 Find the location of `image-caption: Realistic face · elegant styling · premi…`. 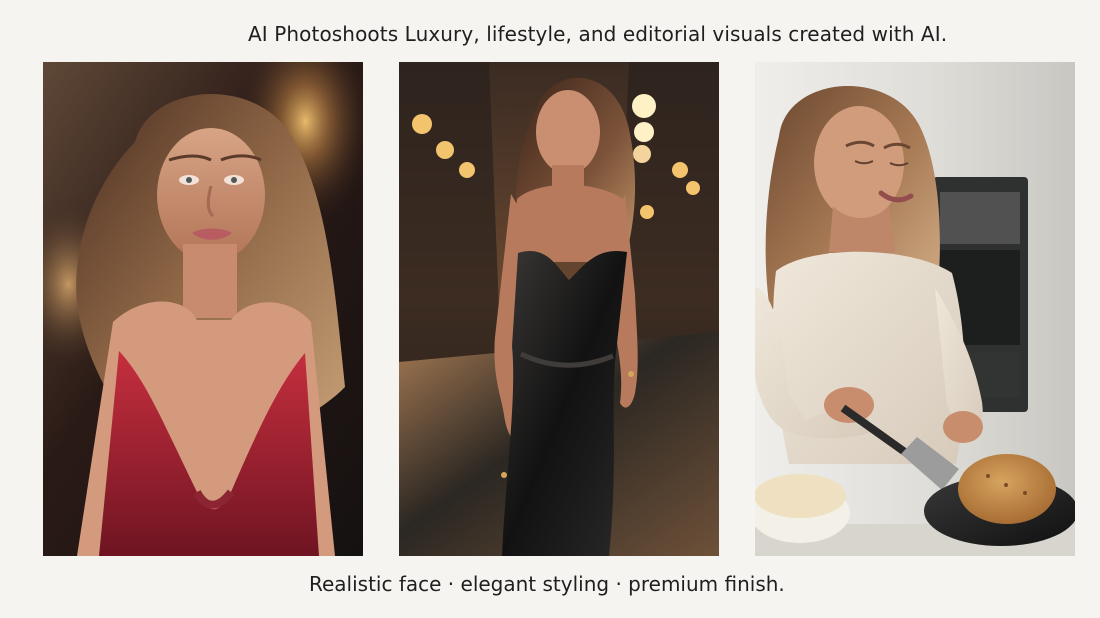

image-caption: Realistic face · elegant styling · premi… is located at coordinates (547, 584).